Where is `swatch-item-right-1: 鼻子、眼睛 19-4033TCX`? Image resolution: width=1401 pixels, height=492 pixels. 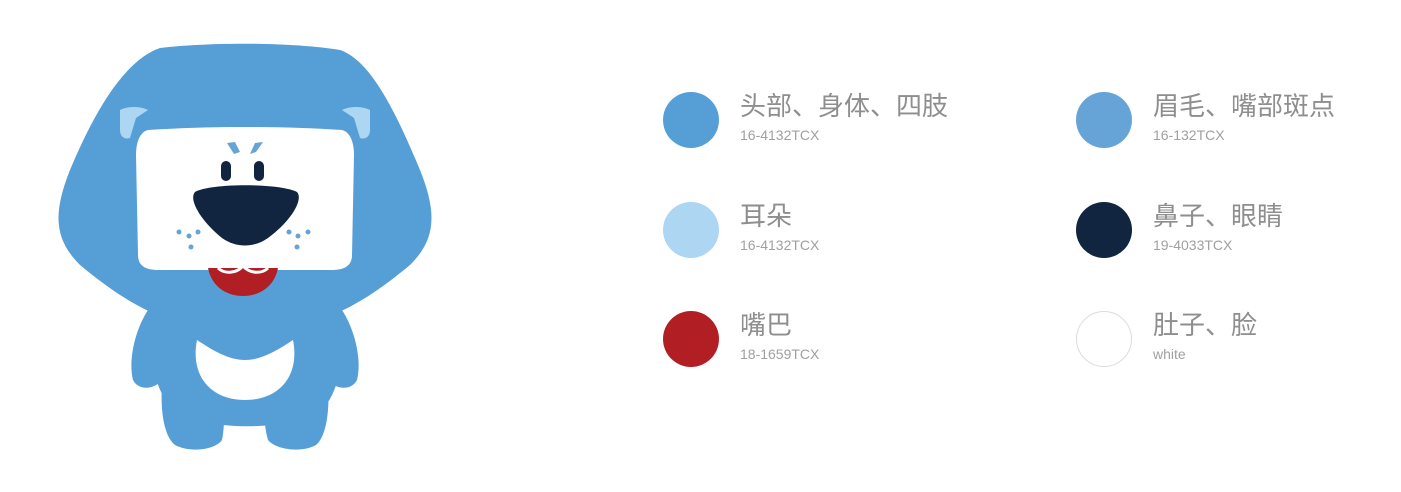 swatch-item-right-1: 鼻子、眼睛 19-4033TCX is located at coordinates (1236, 232).